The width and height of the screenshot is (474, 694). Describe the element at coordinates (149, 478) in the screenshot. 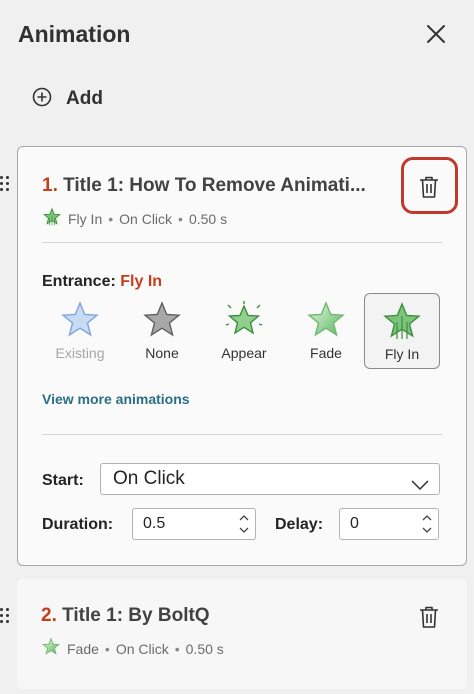

I see `start-value: On Click` at that location.